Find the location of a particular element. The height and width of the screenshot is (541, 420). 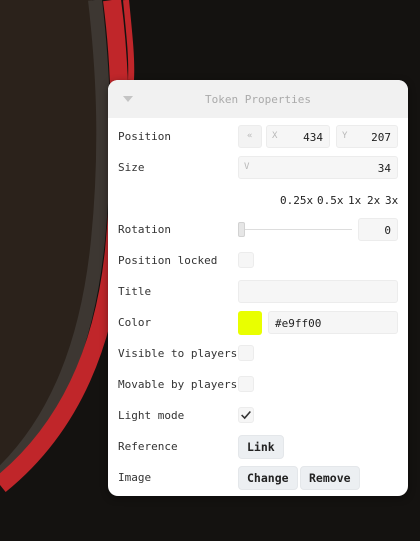

visible-to-players-row: Visible to players is located at coordinates (258, 354).